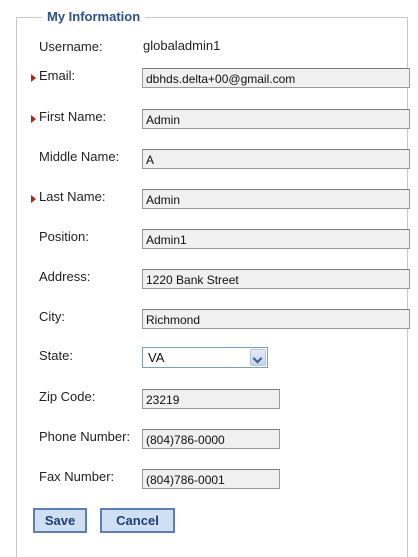 Image resolution: width=418 pixels, height=557 pixels. I want to click on first-name-row: First Name:, so click(209, 120).